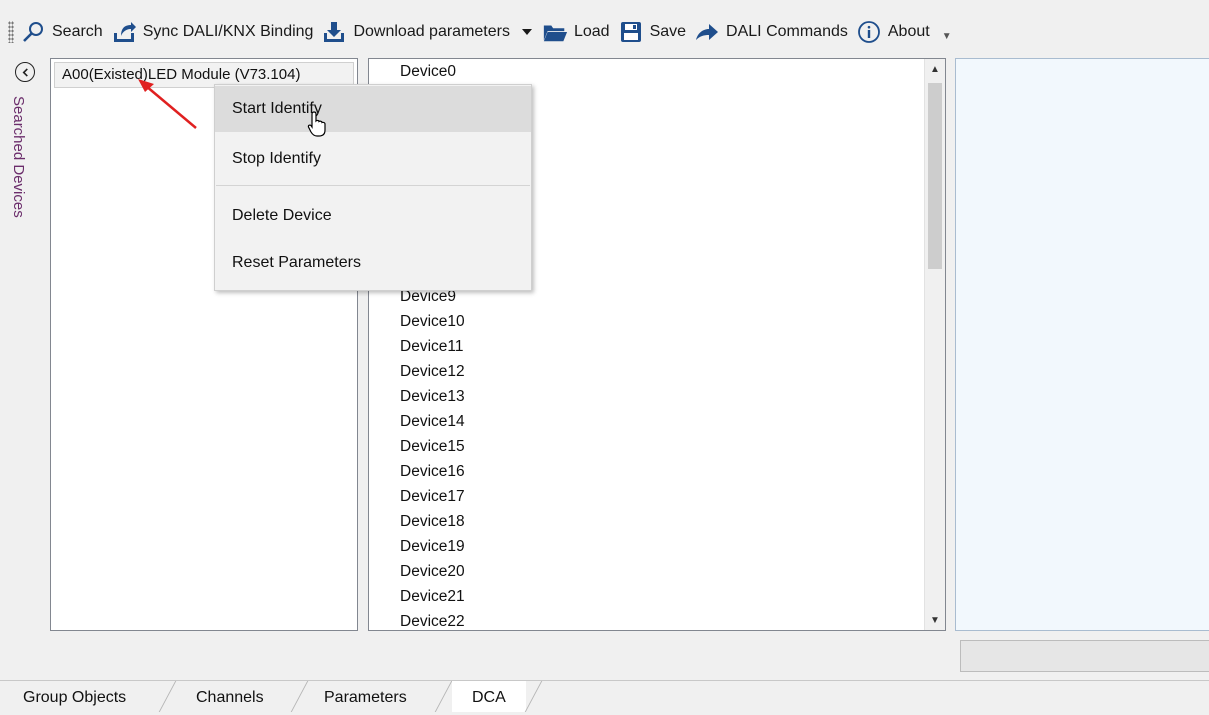 The width and height of the screenshot is (1209, 715). What do you see at coordinates (432, 619) in the screenshot?
I see `list-item: Device22` at bounding box center [432, 619].